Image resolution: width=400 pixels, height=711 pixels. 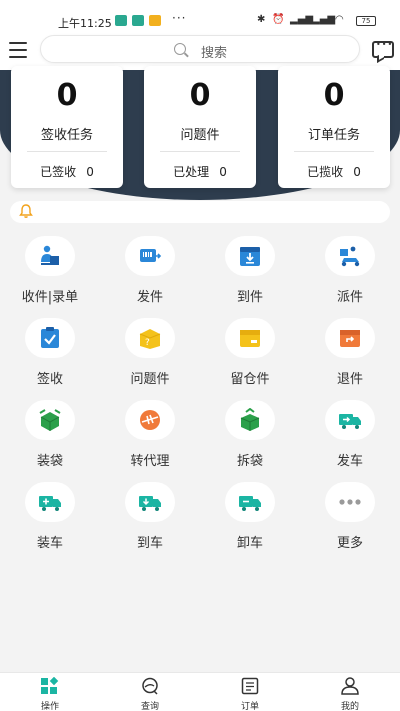 What do you see at coordinates (349, 461) in the screenshot?
I see `grid-item-label: 发车` at bounding box center [349, 461].